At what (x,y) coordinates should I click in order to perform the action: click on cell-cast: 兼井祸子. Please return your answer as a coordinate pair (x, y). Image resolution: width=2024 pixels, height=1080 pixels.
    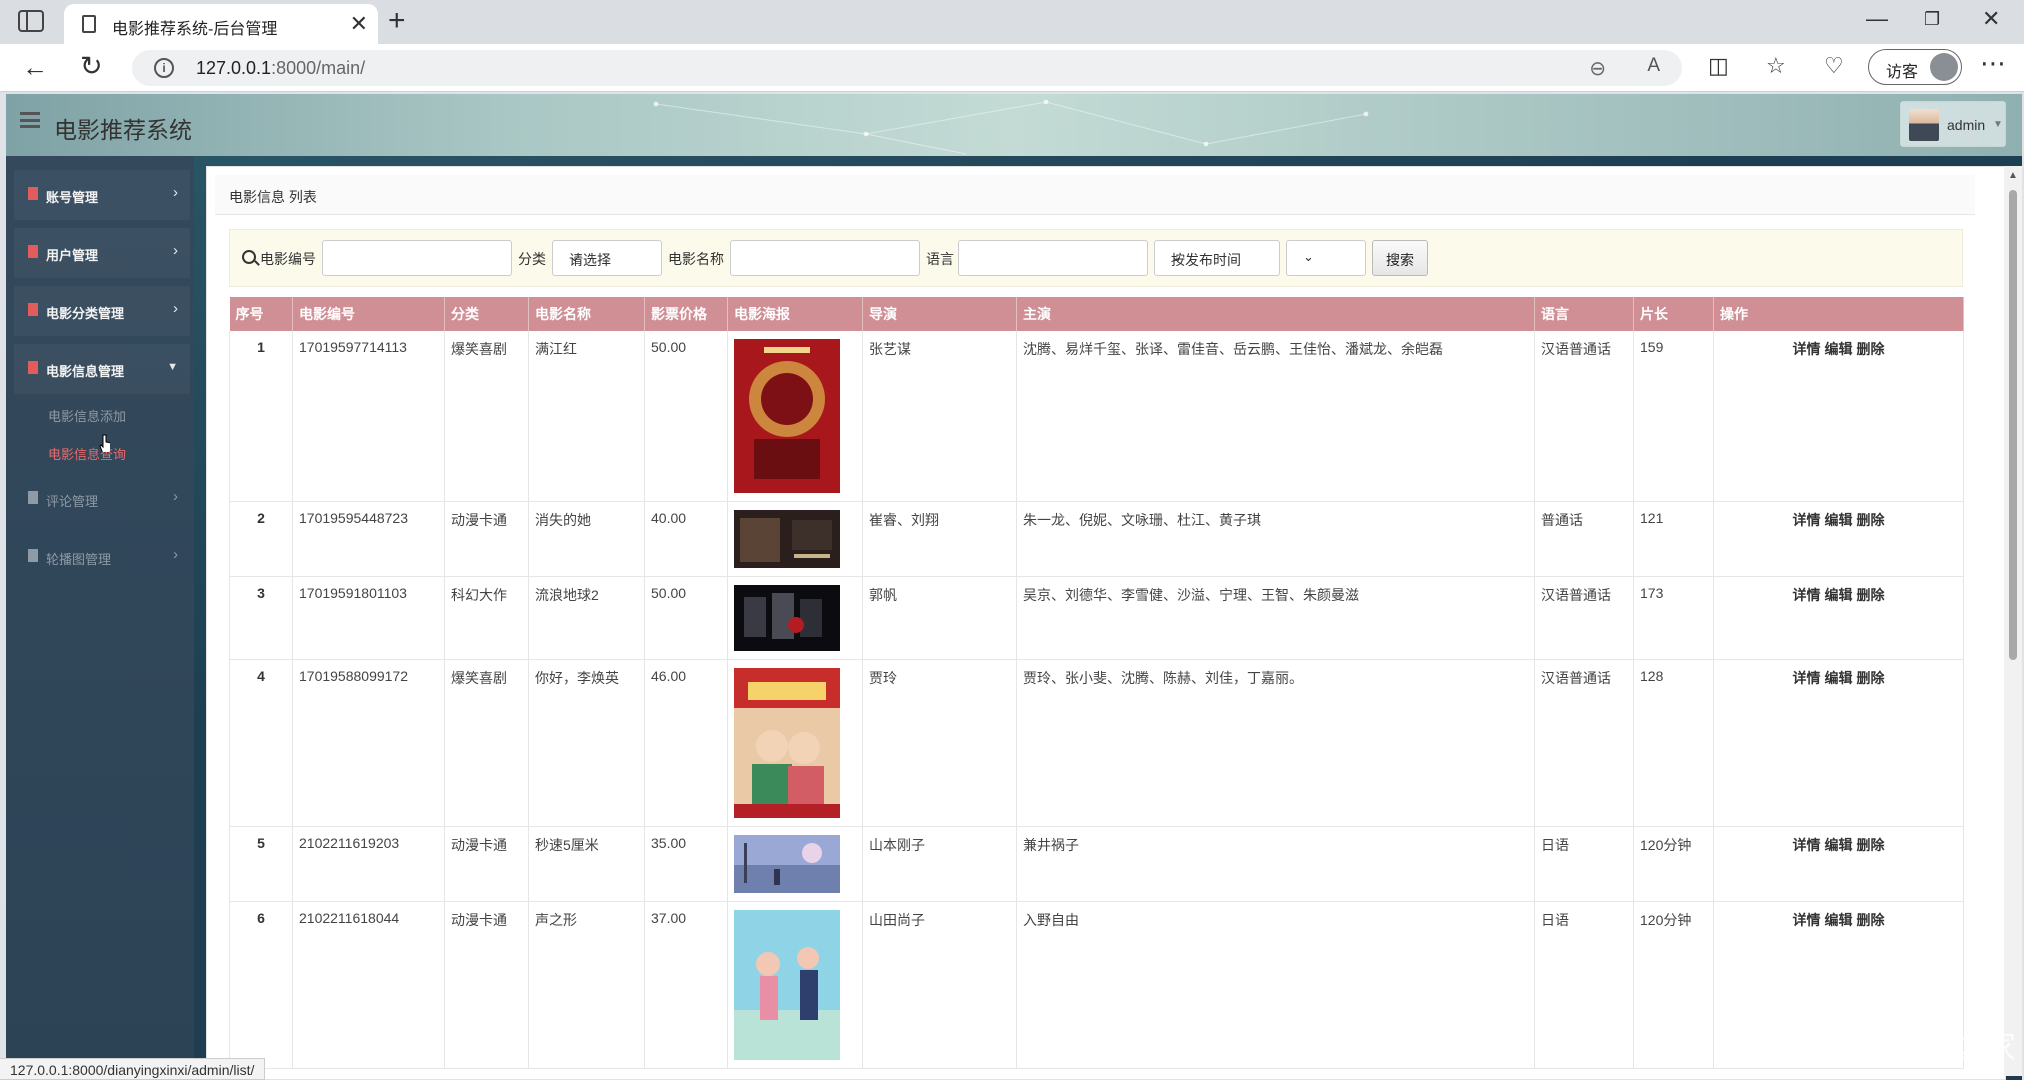
    Looking at the image, I should click on (1275, 864).